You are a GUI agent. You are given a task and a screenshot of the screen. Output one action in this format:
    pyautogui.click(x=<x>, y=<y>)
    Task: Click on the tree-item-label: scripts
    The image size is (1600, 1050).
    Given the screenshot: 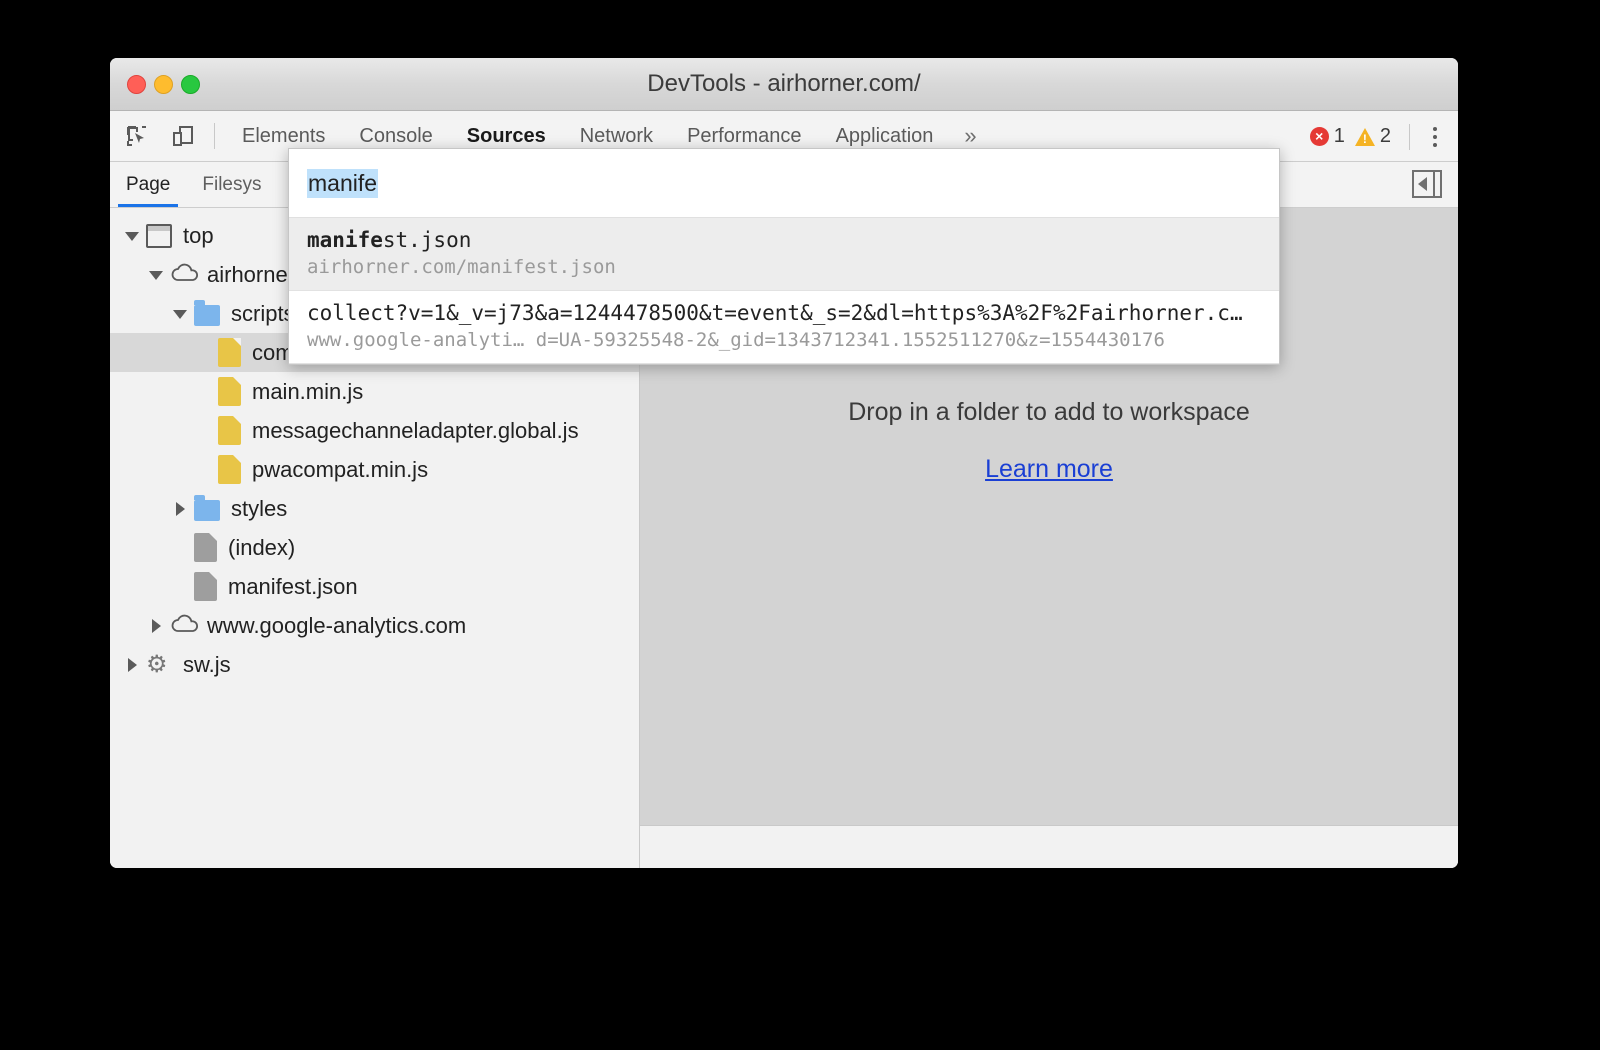 What is the action you would take?
    pyautogui.click(x=263, y=313)
    